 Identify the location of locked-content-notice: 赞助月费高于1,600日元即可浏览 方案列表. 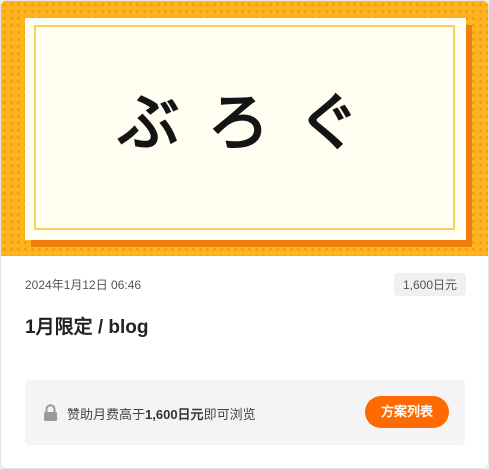
(245, 412).